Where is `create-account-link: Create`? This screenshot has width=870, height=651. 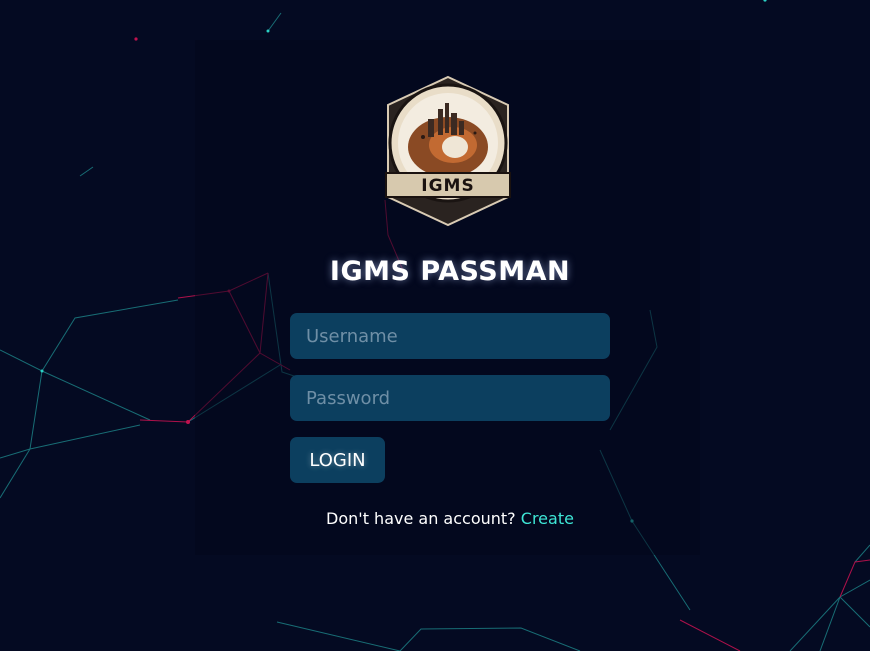
create-account-link: Create is located at coordinates (547, 518).